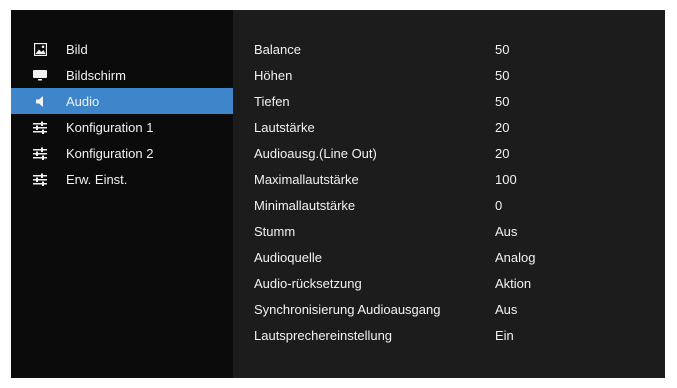 The width and height of the screenshot is (677, 388). Describe the element at coordinates (122, 101) in the screenshot. I see `sidebar-item-audio: Audio` at that location.